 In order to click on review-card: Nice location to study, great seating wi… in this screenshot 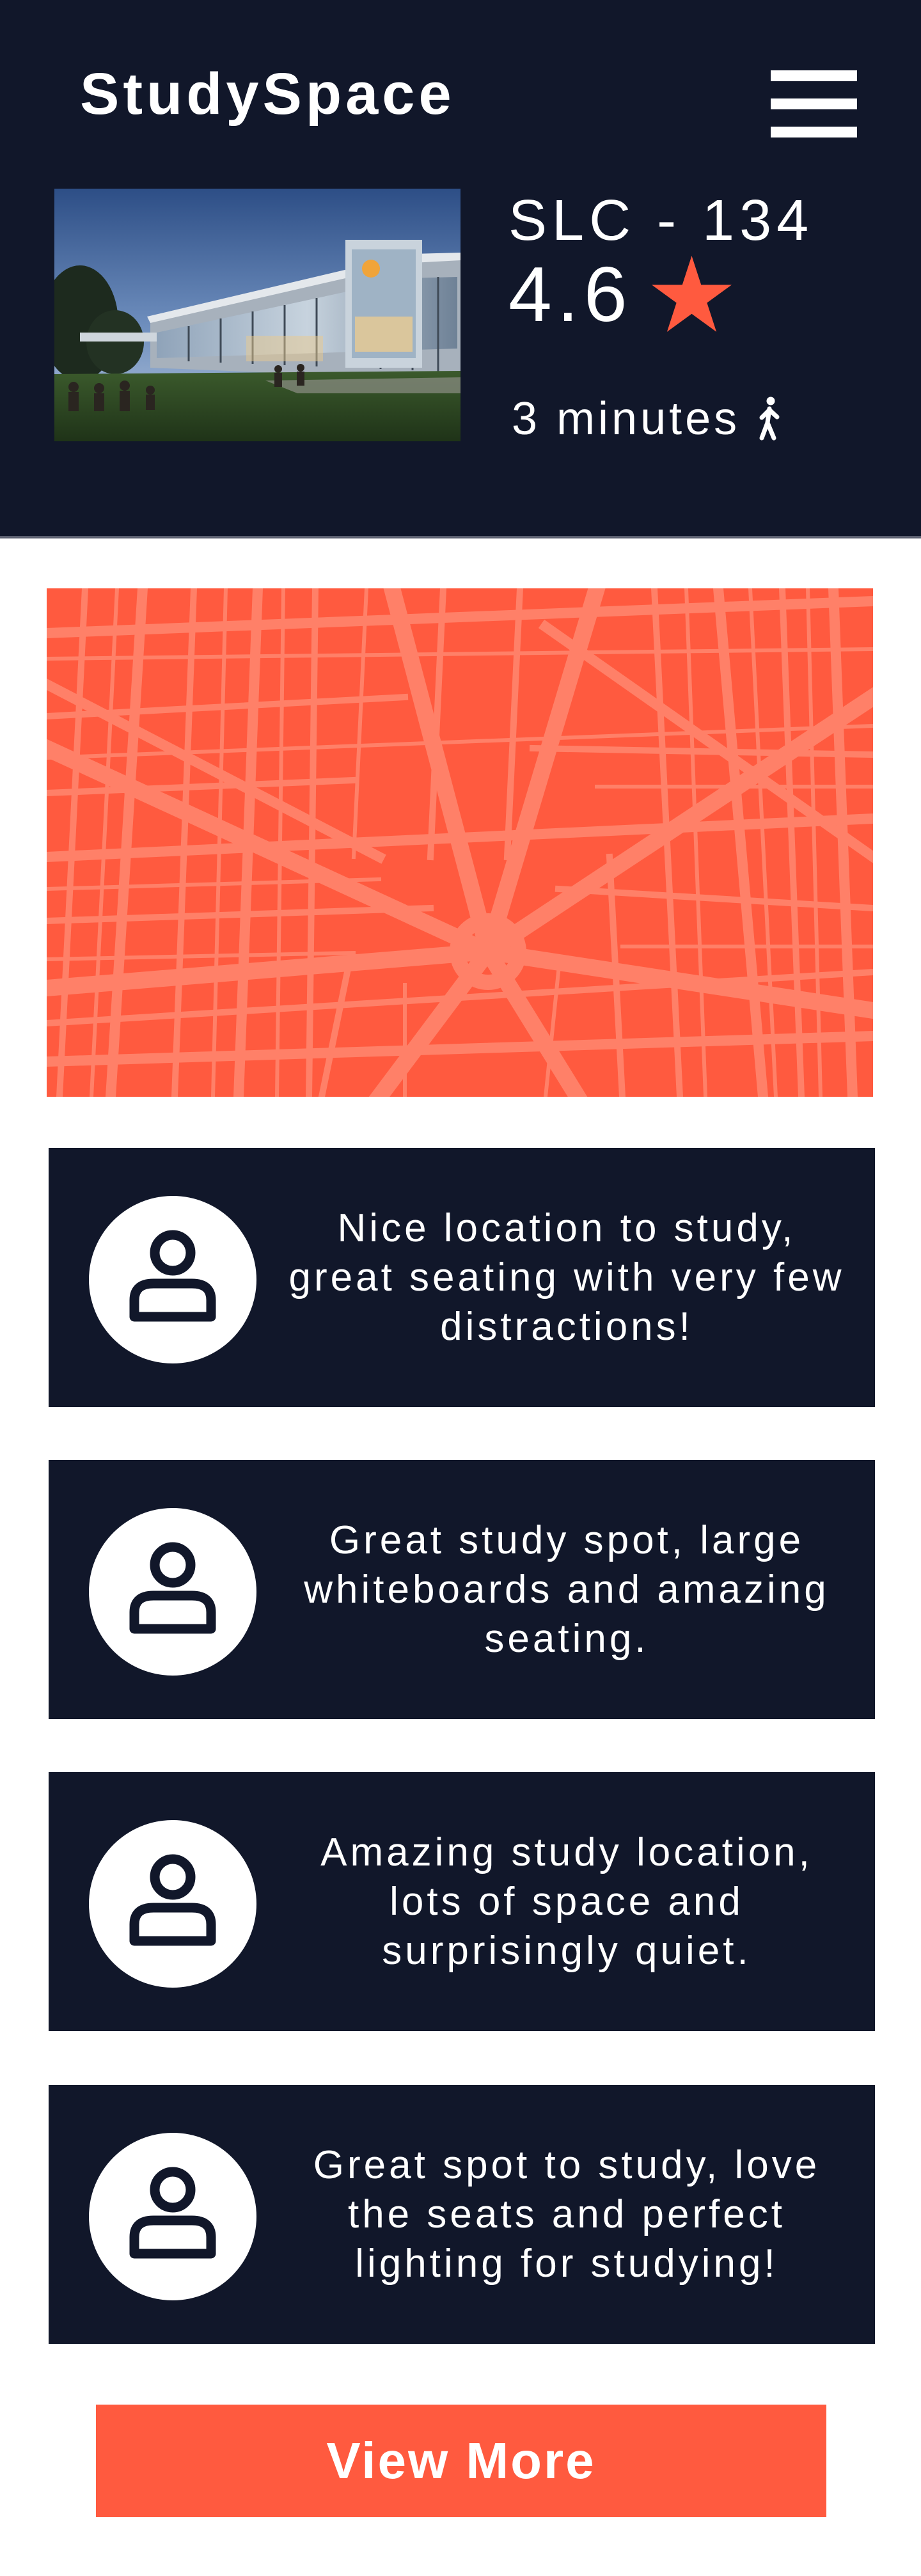, I will do `click(462, 1277)`.